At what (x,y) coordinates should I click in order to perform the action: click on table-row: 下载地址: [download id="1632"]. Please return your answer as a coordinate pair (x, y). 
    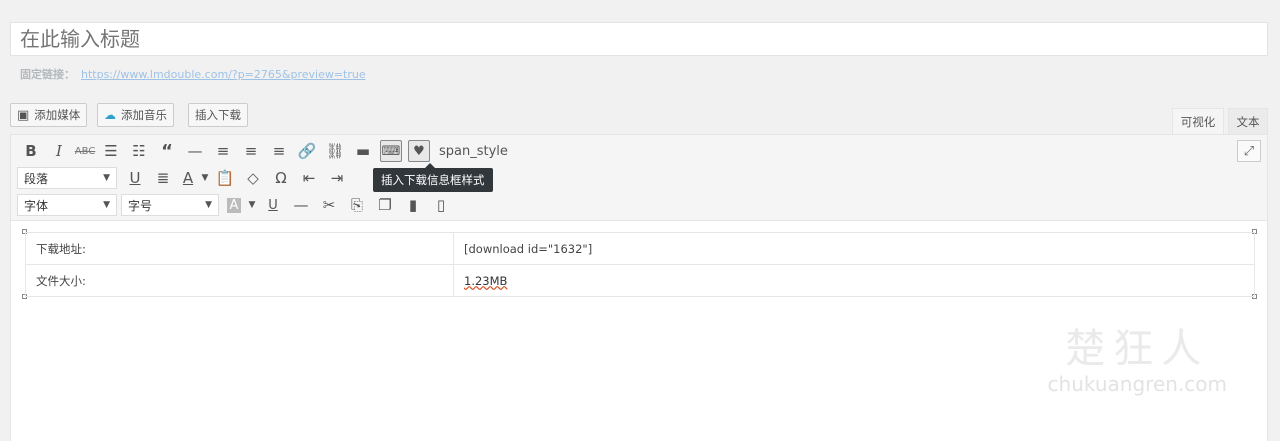
    Looking at the image, I should click on (640, 248).